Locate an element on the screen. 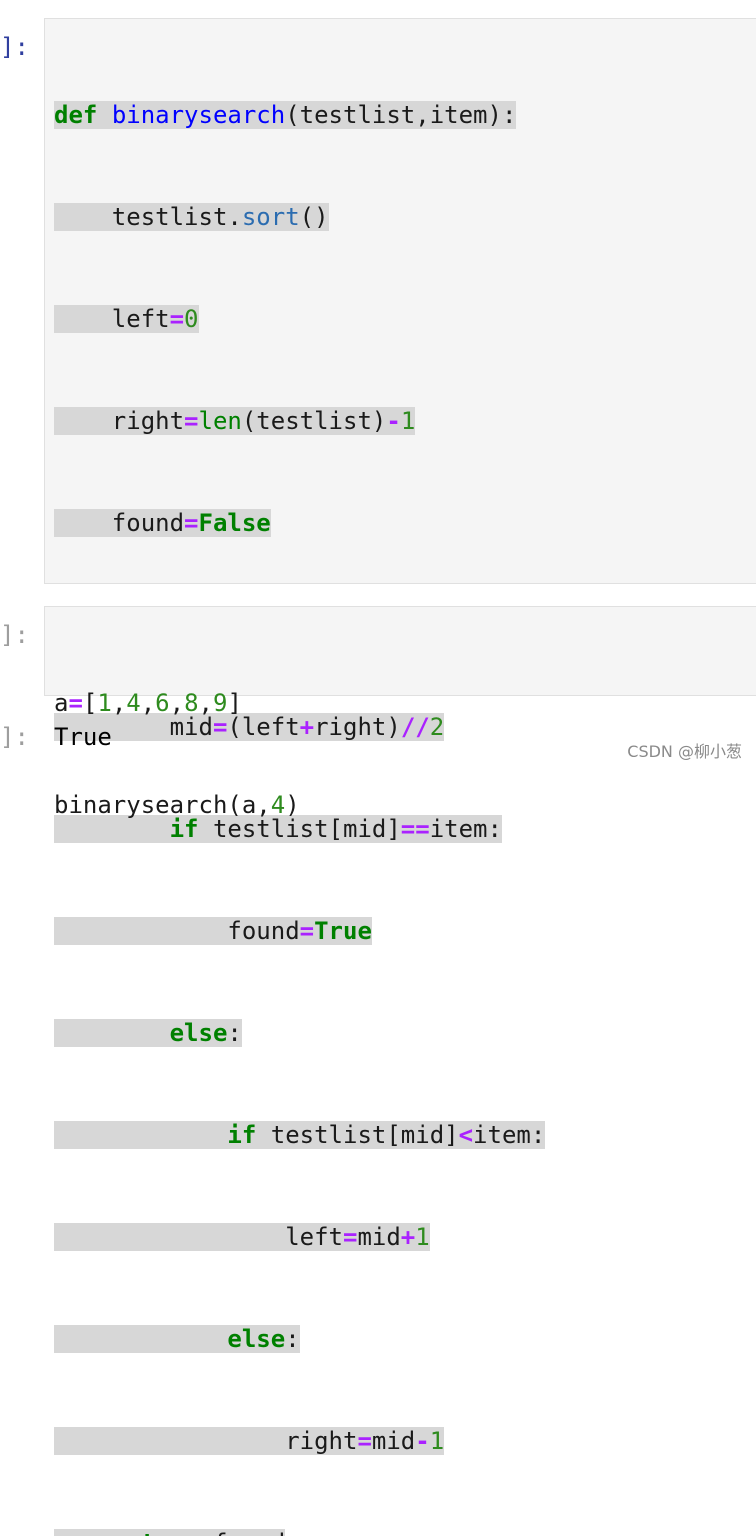  code-line: binarysearch(a,4) is located at coordinates (177, 805).